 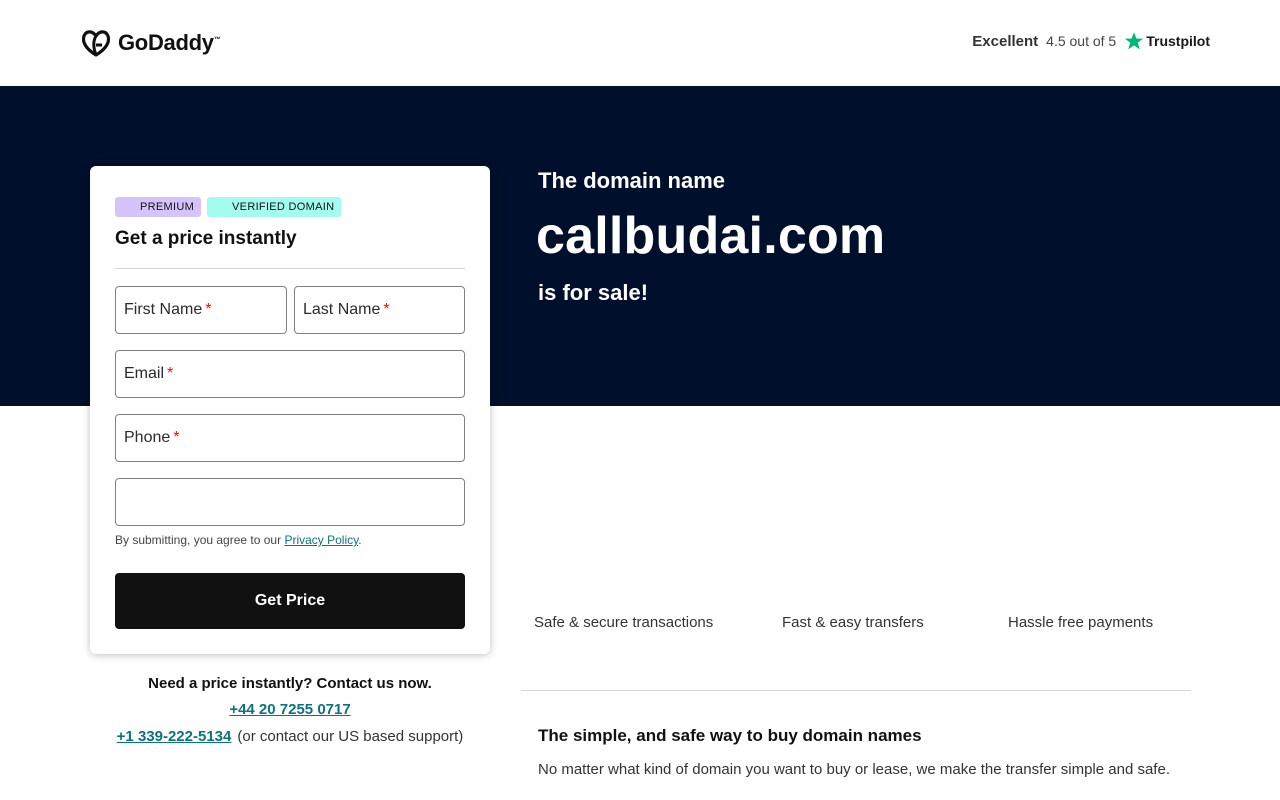 I want to click on last-name-label: Last Name *, so click(x=346, y=310).